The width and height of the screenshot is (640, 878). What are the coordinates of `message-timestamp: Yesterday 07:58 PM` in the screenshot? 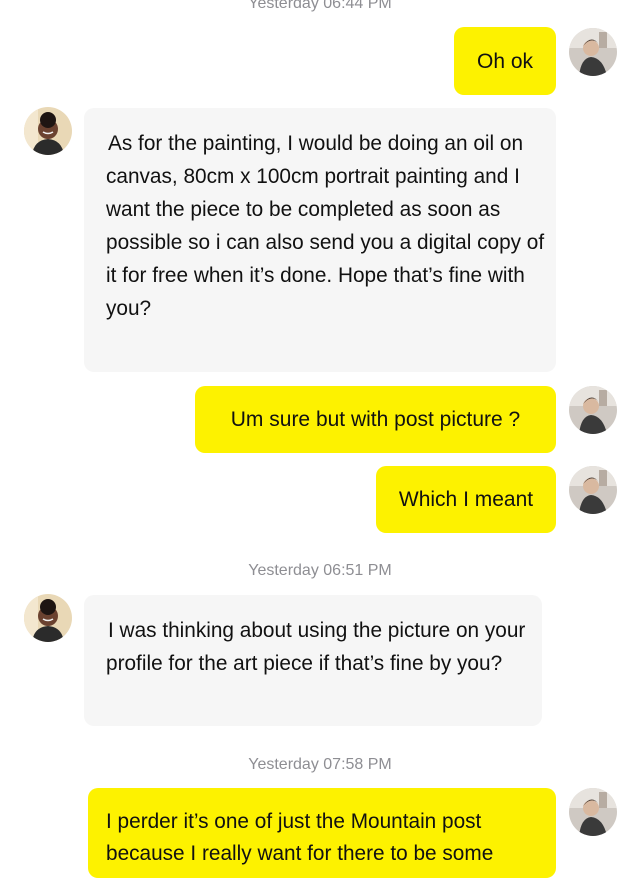 It's located at (320, 764).